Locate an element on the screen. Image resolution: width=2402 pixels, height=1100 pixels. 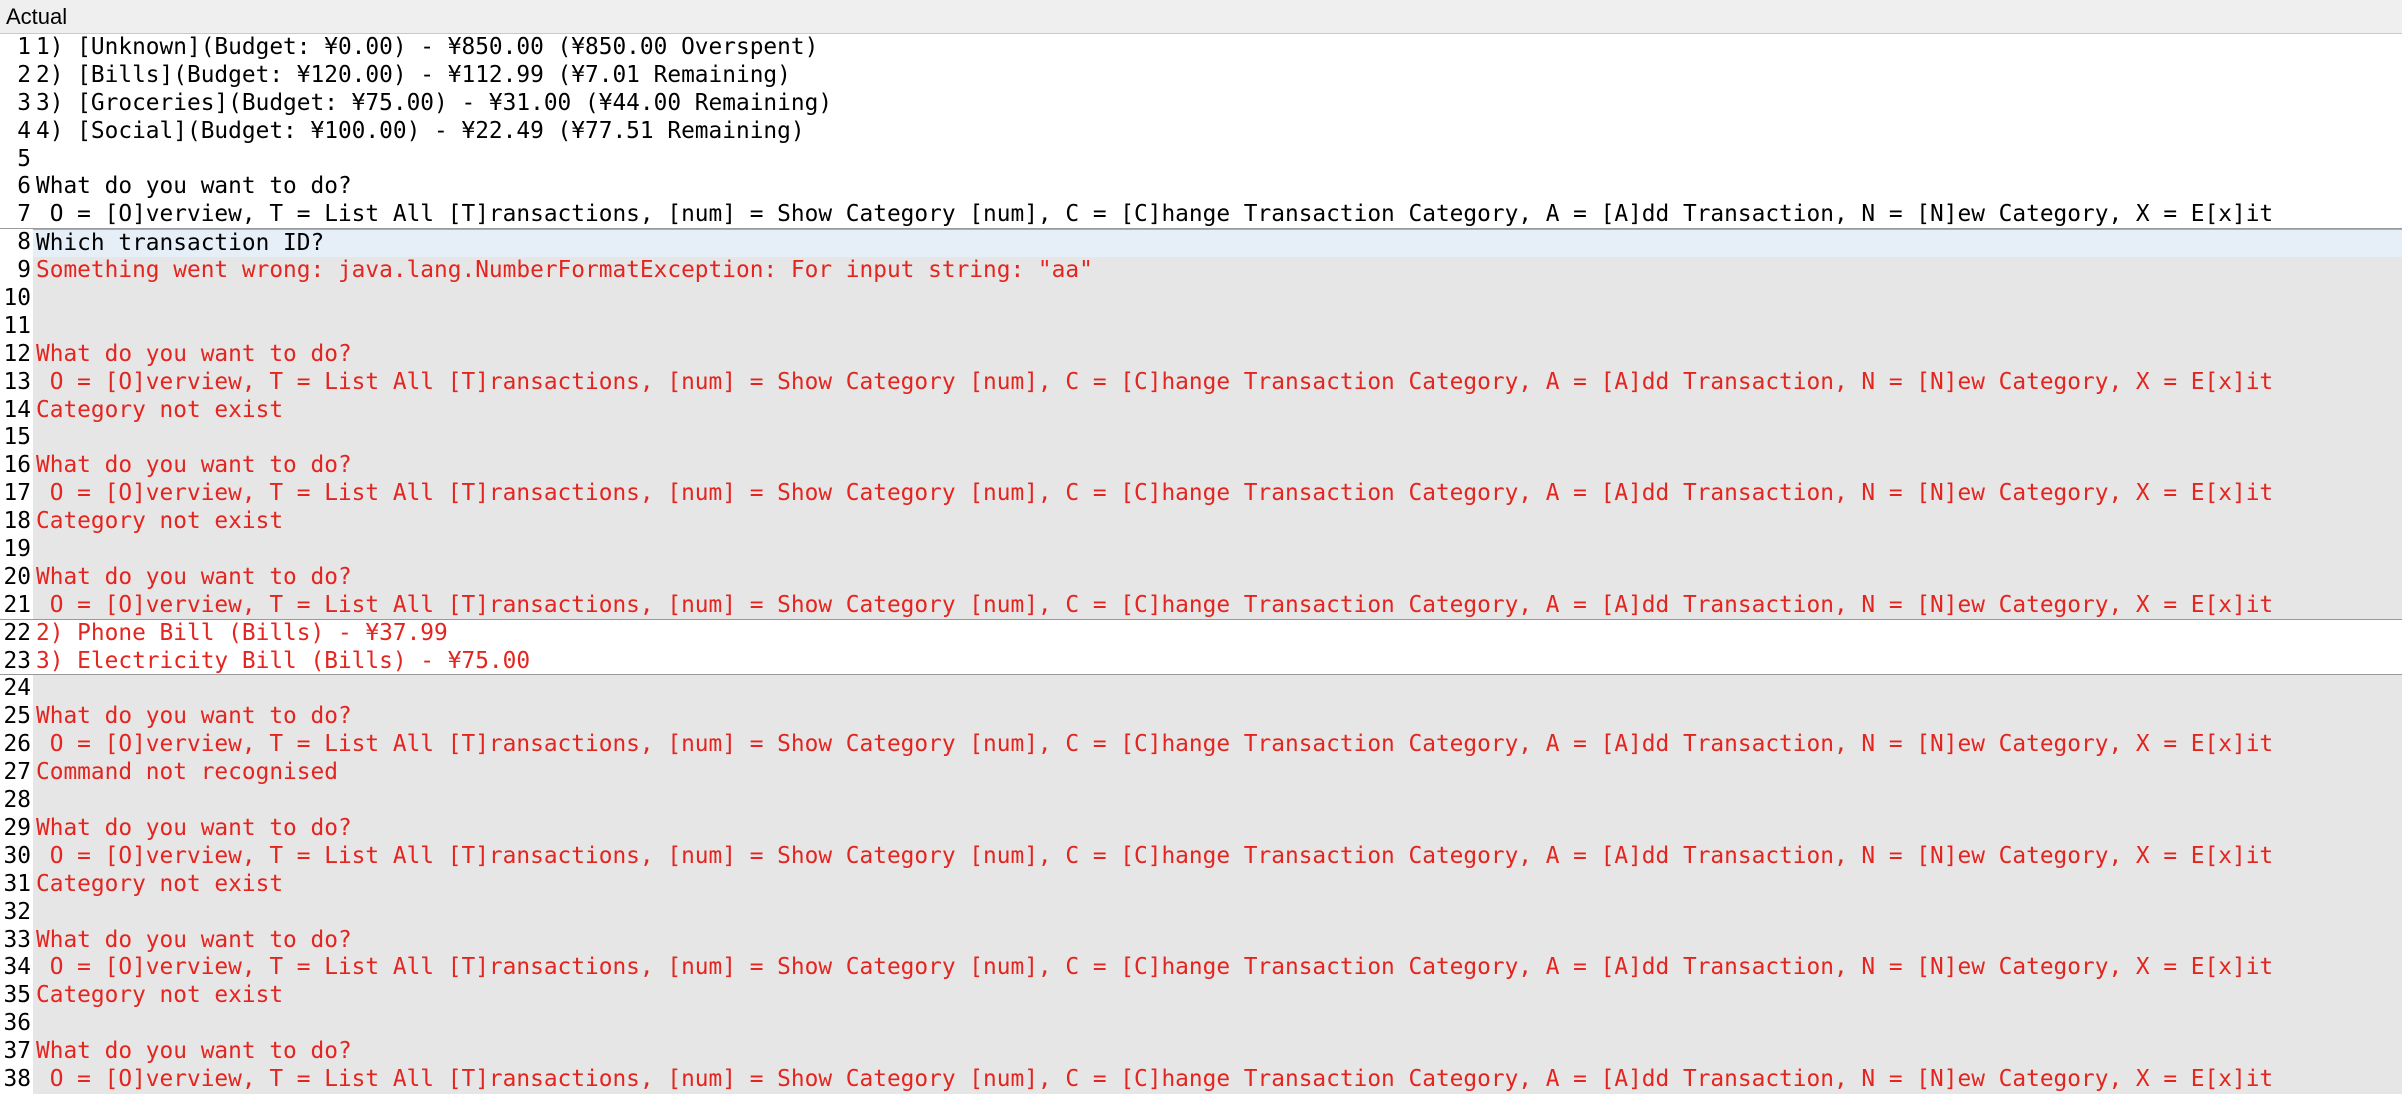
line-number: 21 is located at coordinates (16, 605).